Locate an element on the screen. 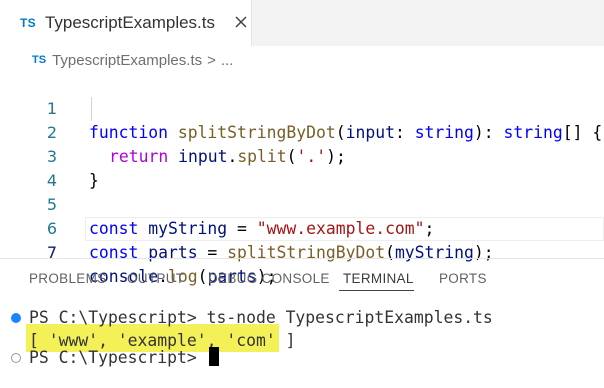  code-line: 4 is located at coordinates (302, 167).